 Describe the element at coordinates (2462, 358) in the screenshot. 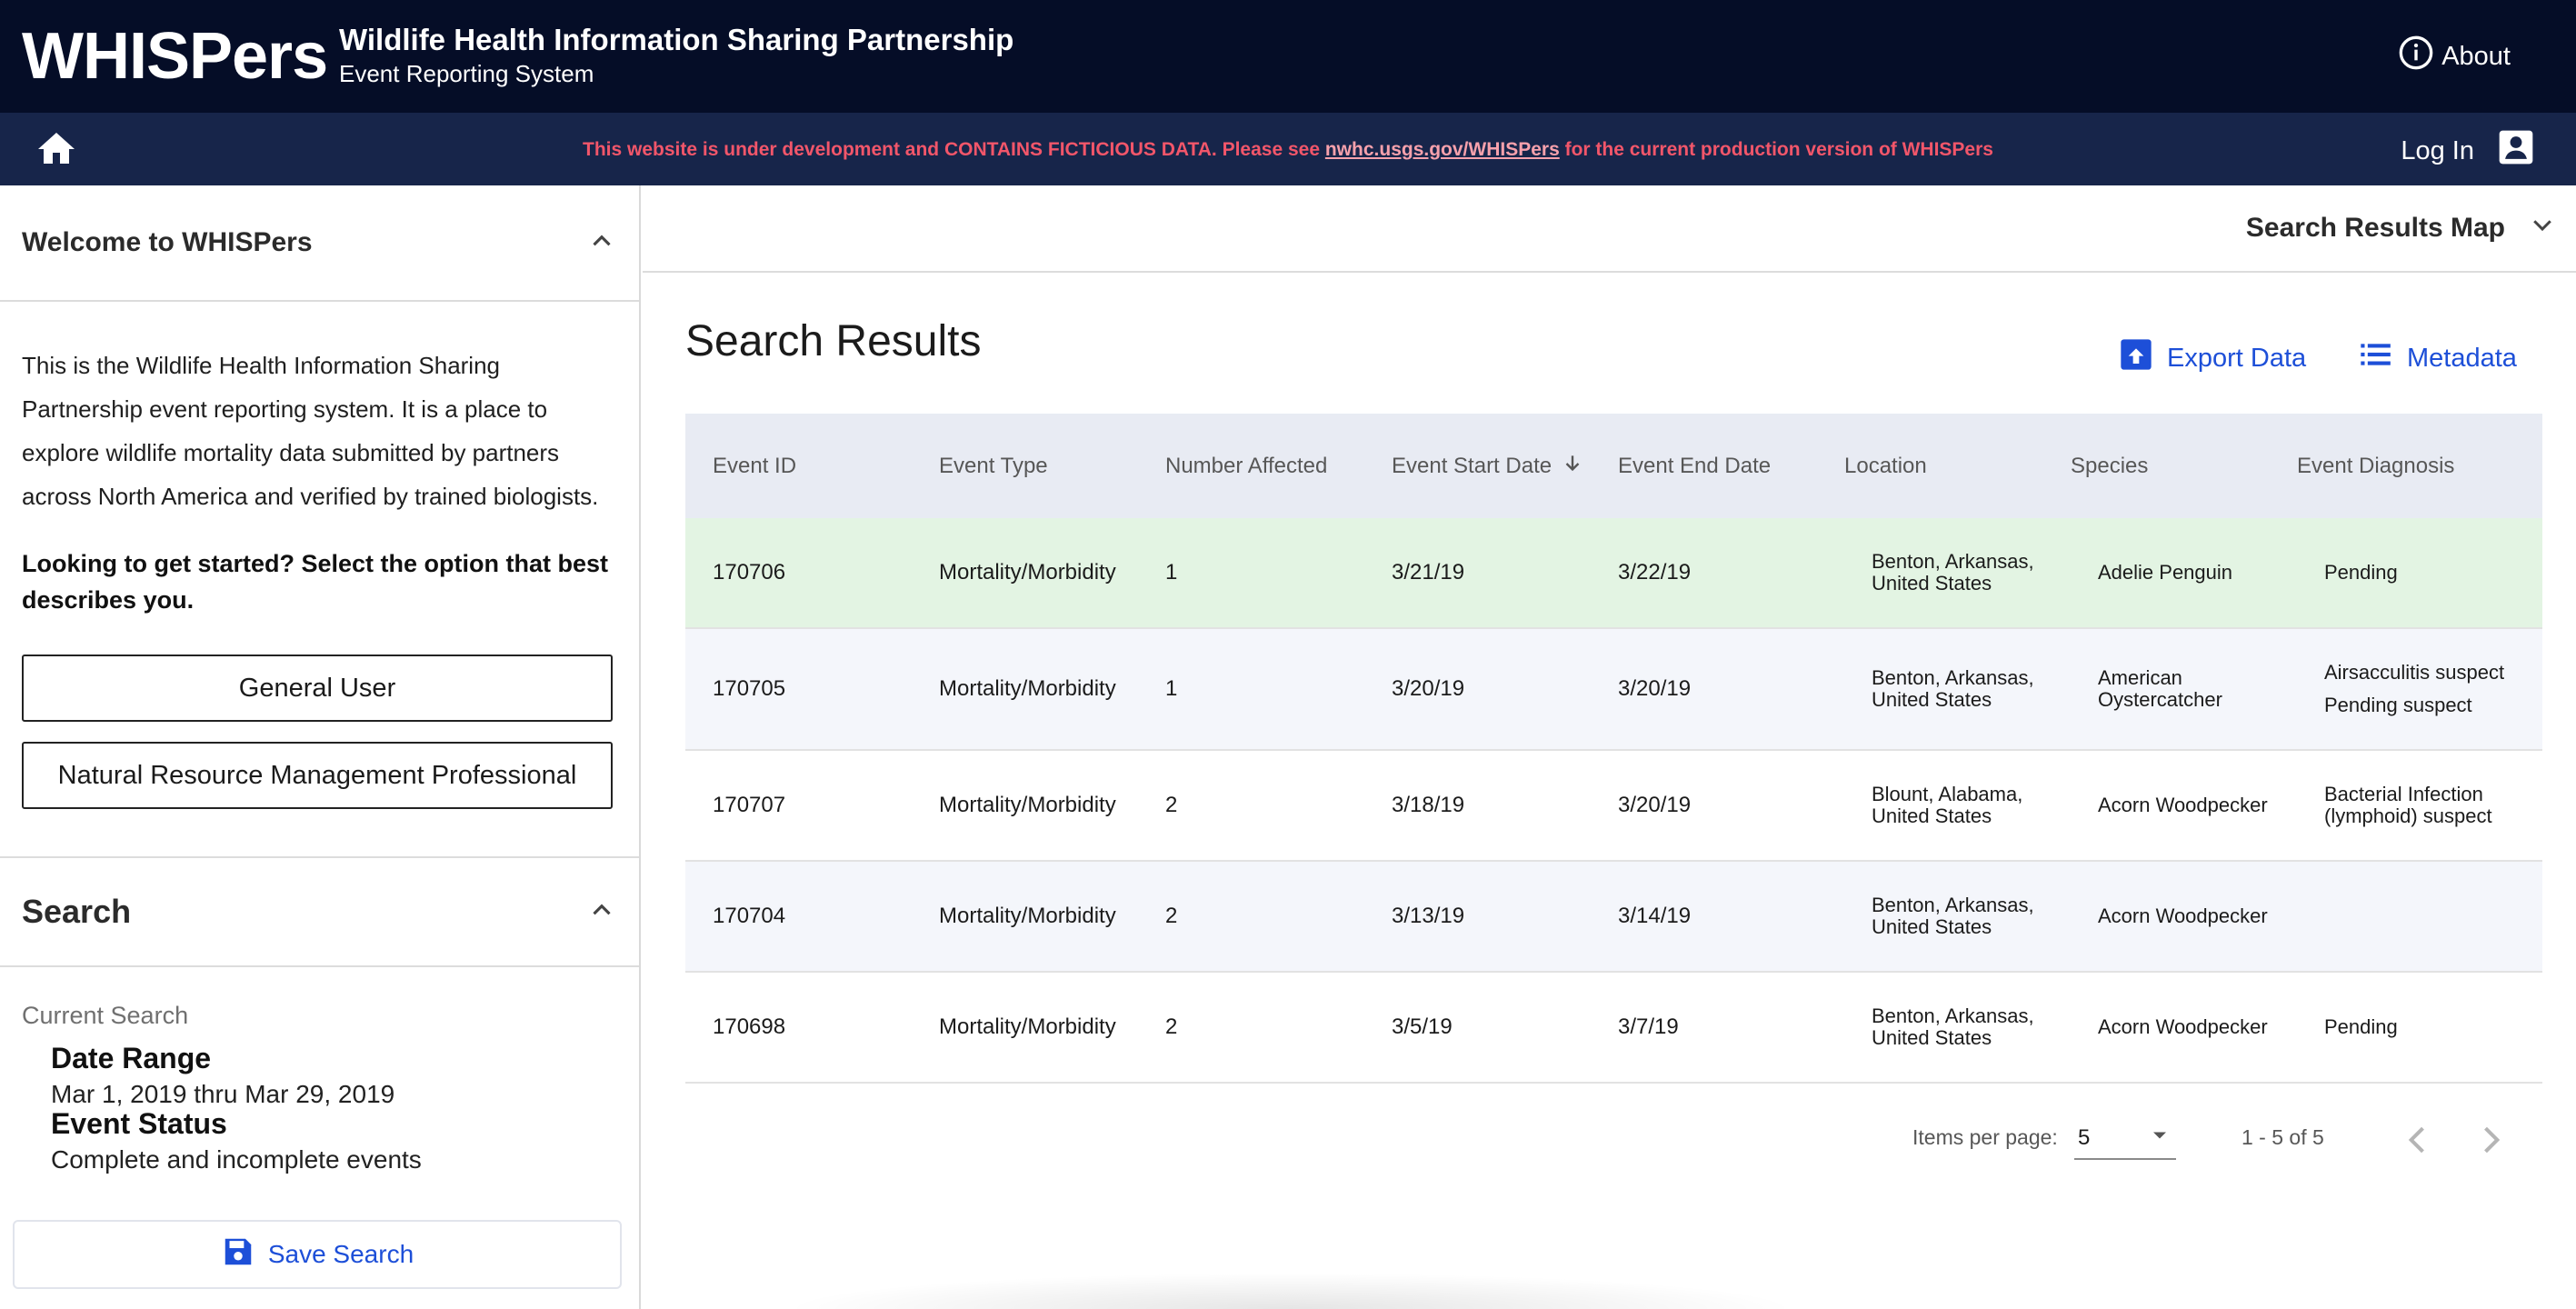

I see `metadata-label: Metadata` at that location.